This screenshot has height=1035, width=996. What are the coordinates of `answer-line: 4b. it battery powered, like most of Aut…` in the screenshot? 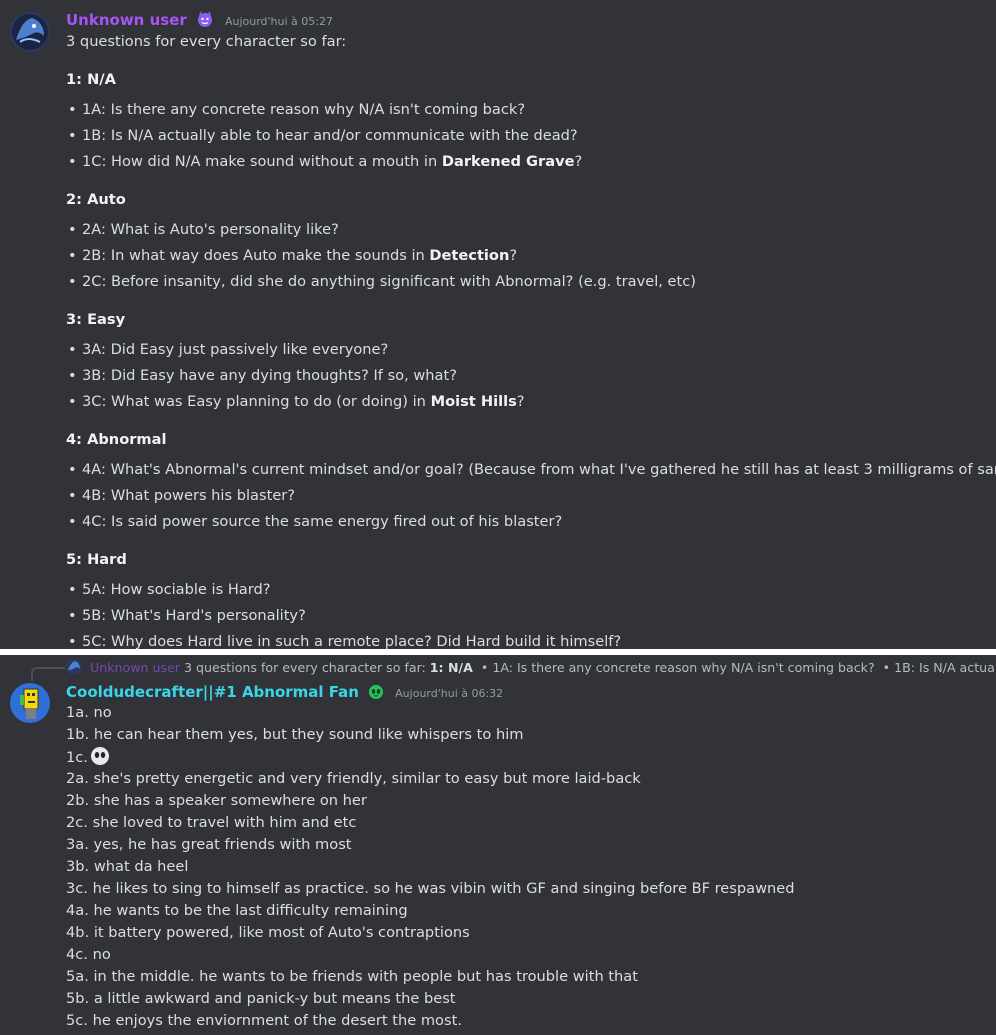 It's located at (430, 933).